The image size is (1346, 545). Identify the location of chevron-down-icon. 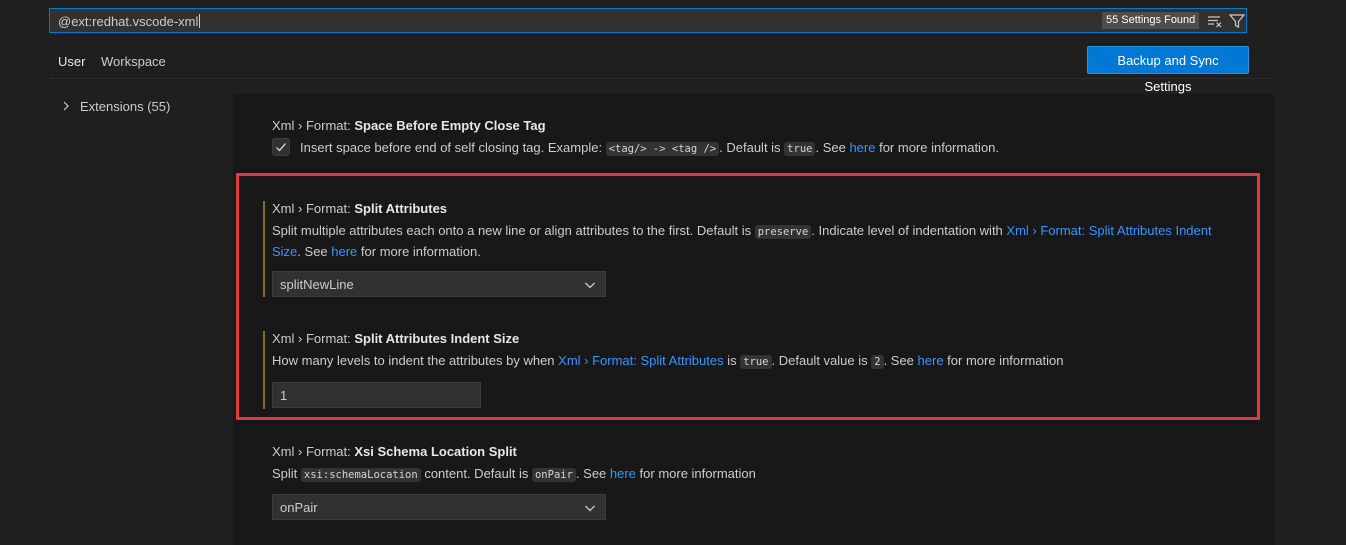
(590, 508).